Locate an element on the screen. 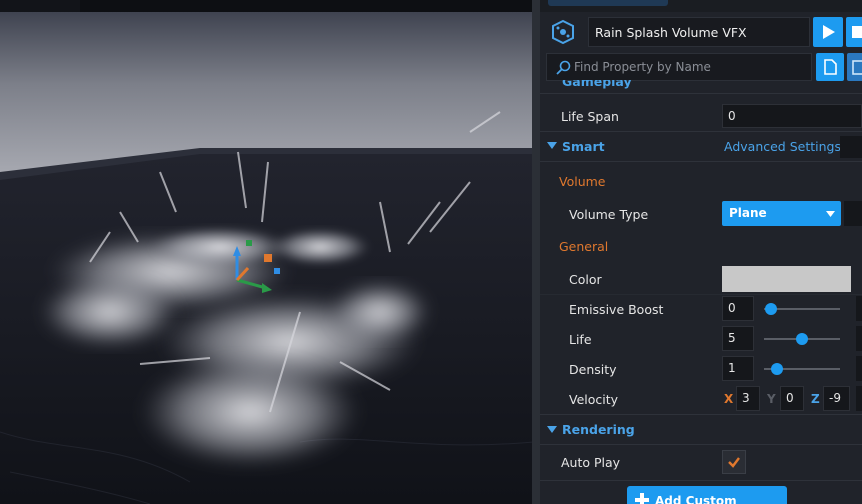 The height and width of the screenshot is (504, 862). gameplay-section-header: Gameplay is located at coordinates (701, 86).